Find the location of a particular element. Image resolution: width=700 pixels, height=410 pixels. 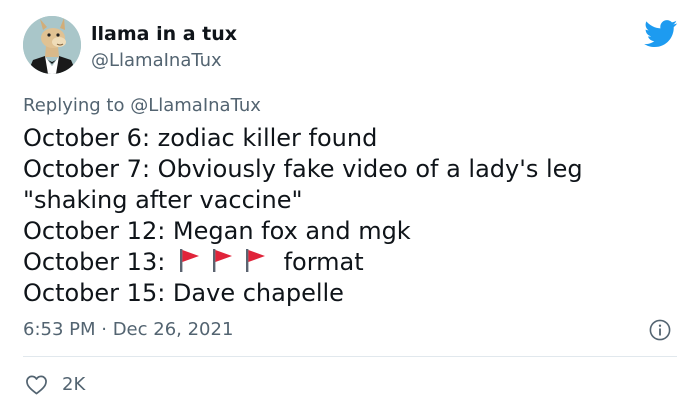

like-count: 2K is located at coordinates (74, 384).